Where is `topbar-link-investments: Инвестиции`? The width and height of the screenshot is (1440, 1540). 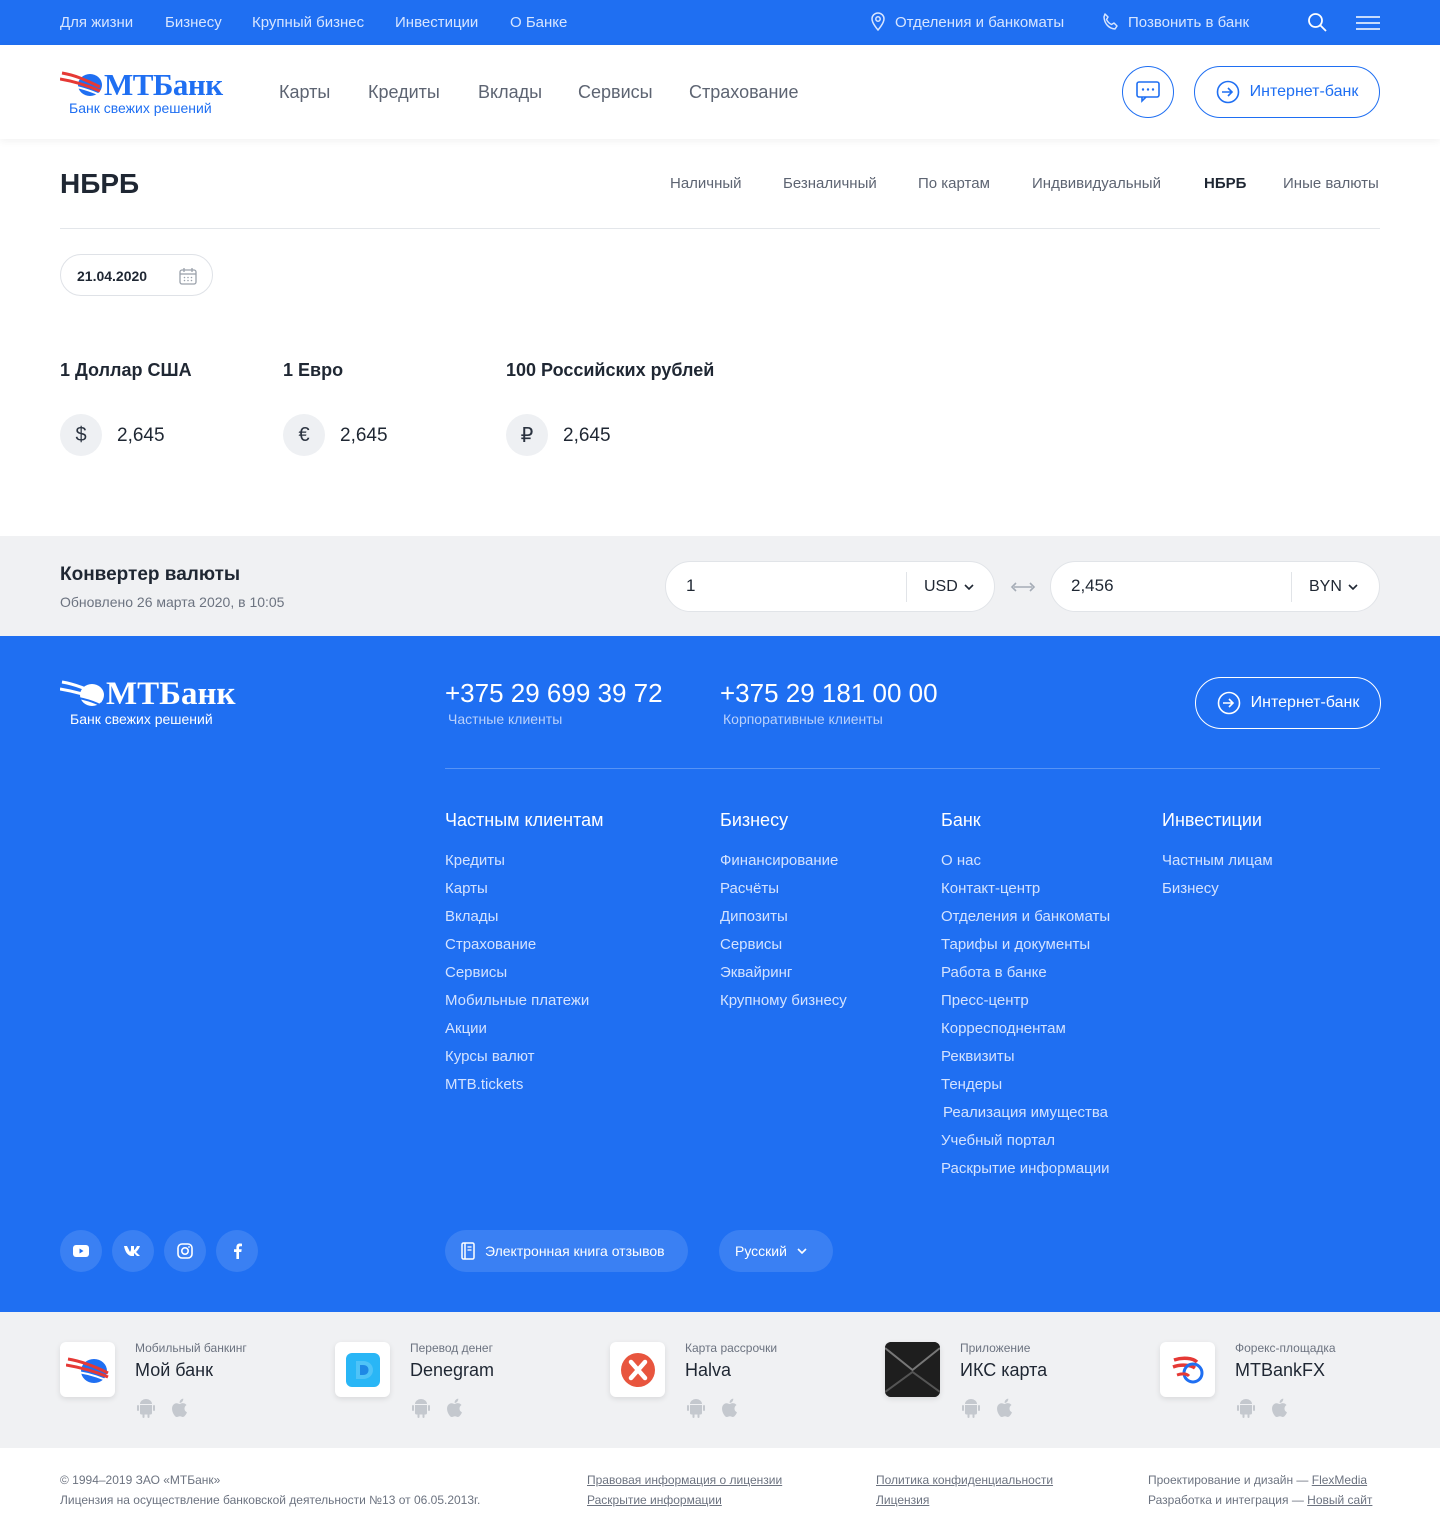
topbar-link-investments: Инвестиции is located at coordinates (436, 22).